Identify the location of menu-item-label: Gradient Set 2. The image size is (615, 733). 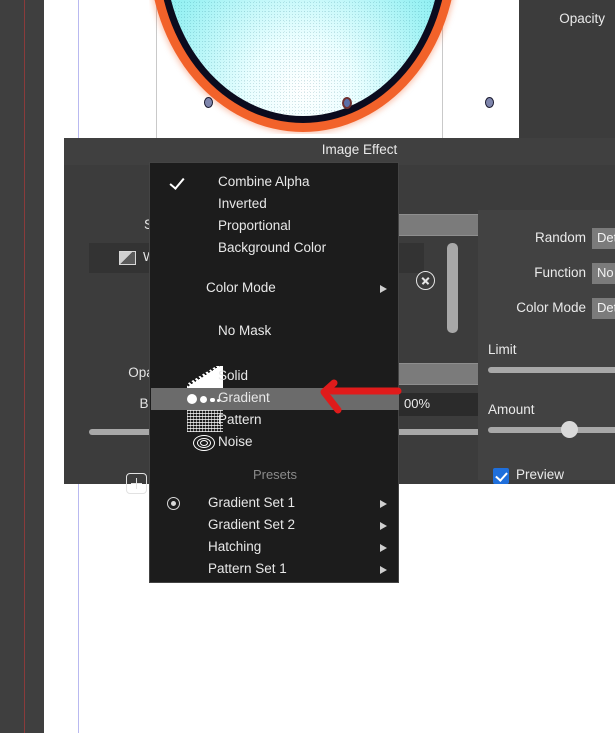
(252, 524).